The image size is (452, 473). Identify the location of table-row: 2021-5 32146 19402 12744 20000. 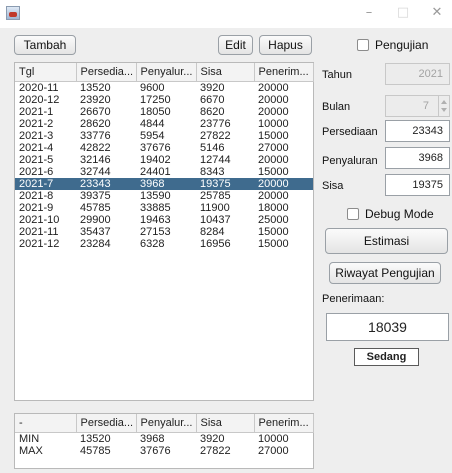
(164, 160).